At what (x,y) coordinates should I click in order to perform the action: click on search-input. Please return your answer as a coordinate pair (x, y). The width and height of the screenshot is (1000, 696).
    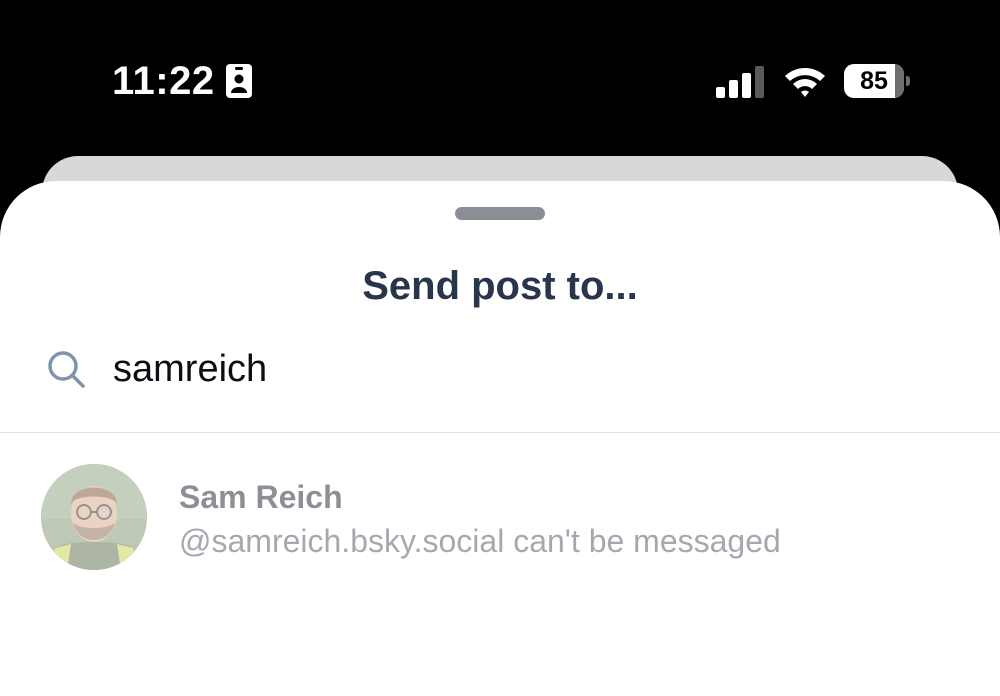
    Looking at the image, I should click on (543, 369).